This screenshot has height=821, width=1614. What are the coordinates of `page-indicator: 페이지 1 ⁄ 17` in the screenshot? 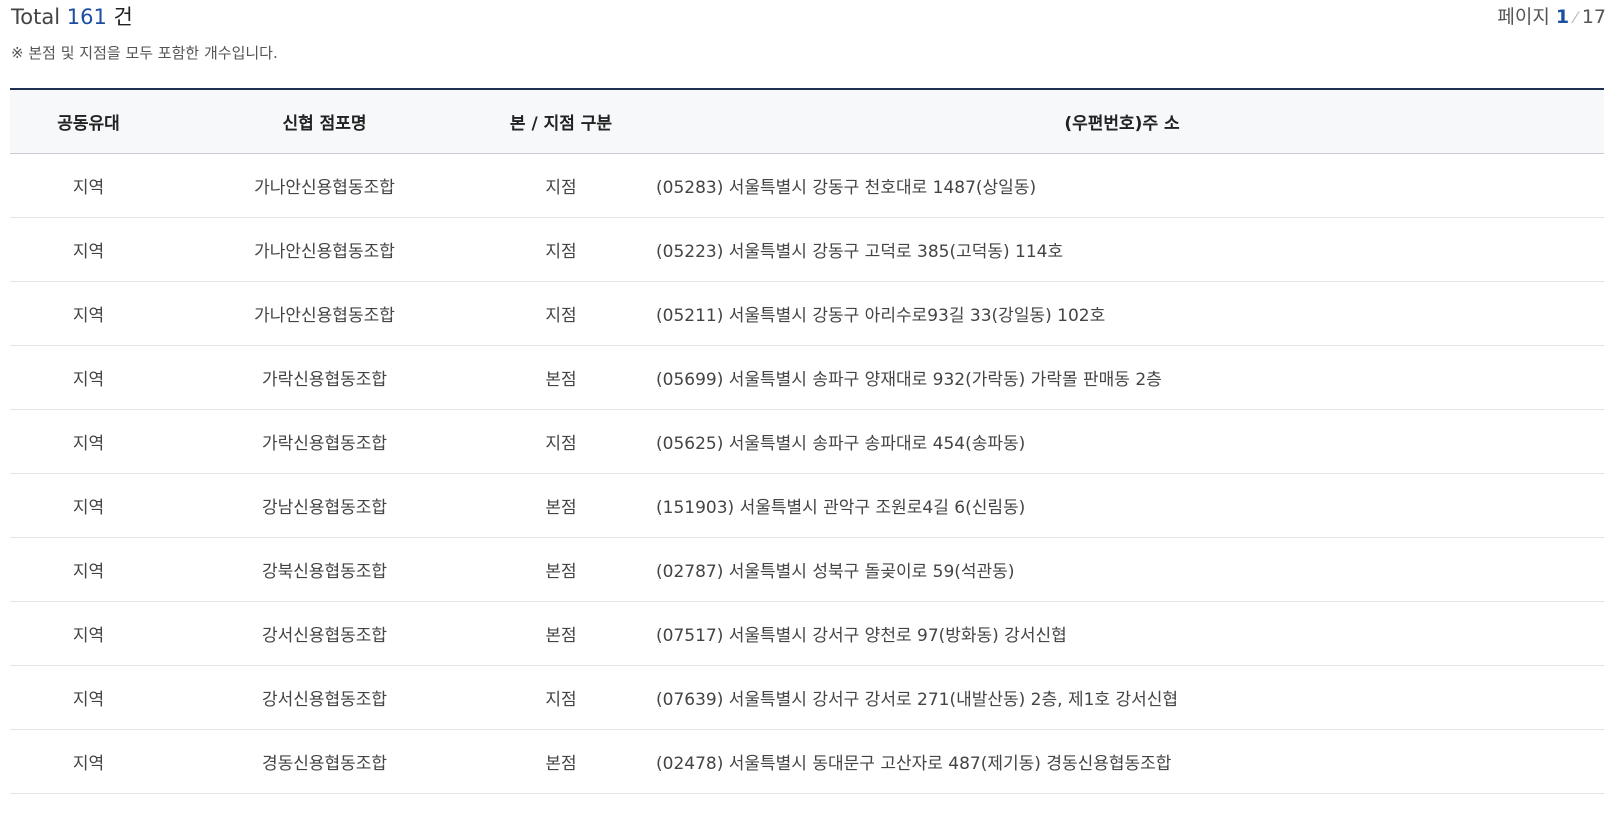 It's located at (1551, 17).